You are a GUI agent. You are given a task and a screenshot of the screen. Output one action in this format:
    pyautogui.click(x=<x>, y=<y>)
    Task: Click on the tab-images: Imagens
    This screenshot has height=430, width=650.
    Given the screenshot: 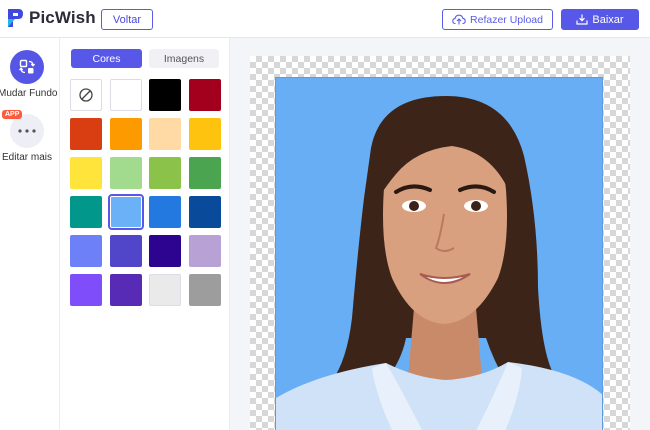 What is the action you would take?
    pyautogui.click(x=184, y=58)
    